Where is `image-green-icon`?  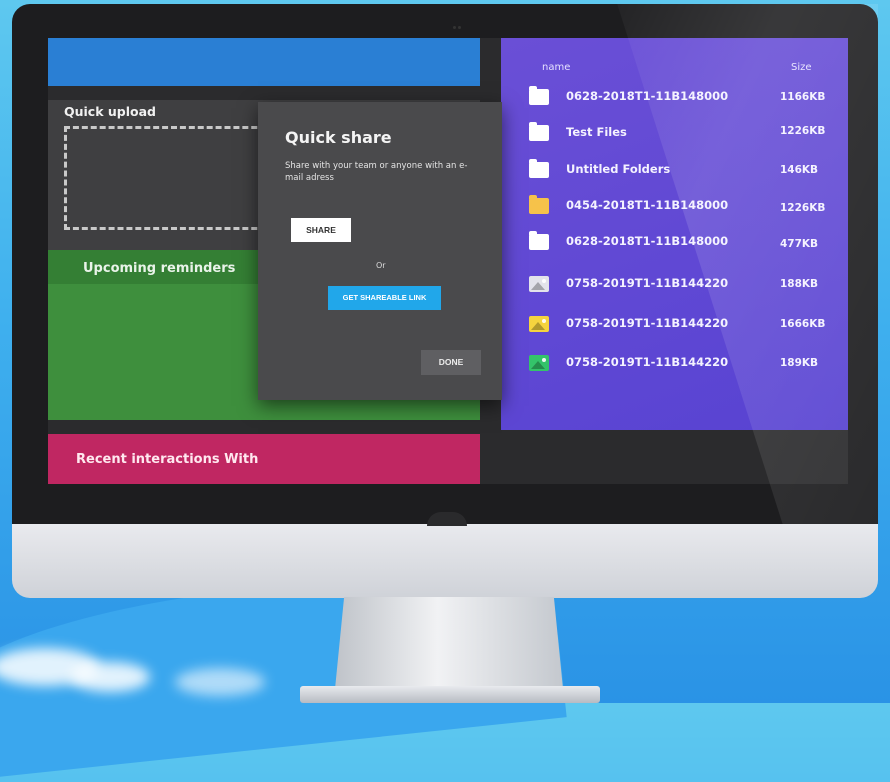
image-green-icon is located at coordinates (539, 363).